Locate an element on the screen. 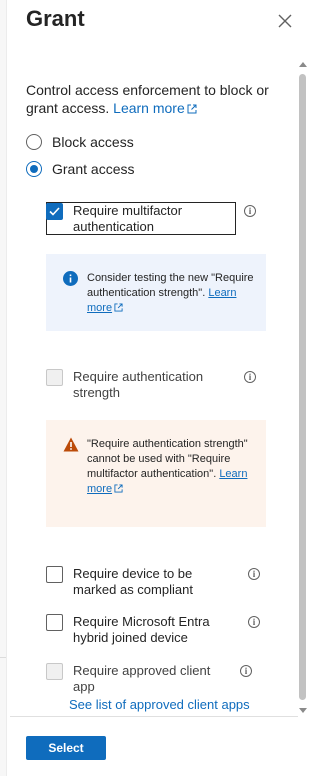 This screenshot has width=320, height=776. block-access-radio: Block access is located at coordinates (80, 142).